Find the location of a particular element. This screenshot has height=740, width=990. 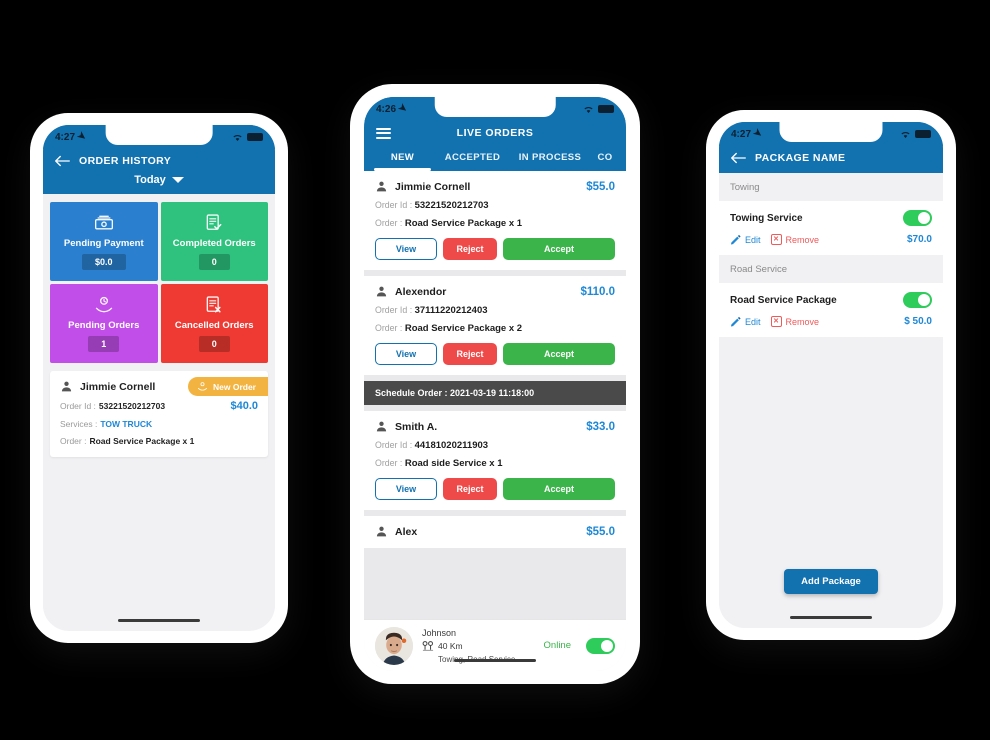

tile-label: Cancelled Orders is located at coordinates (214, 325).